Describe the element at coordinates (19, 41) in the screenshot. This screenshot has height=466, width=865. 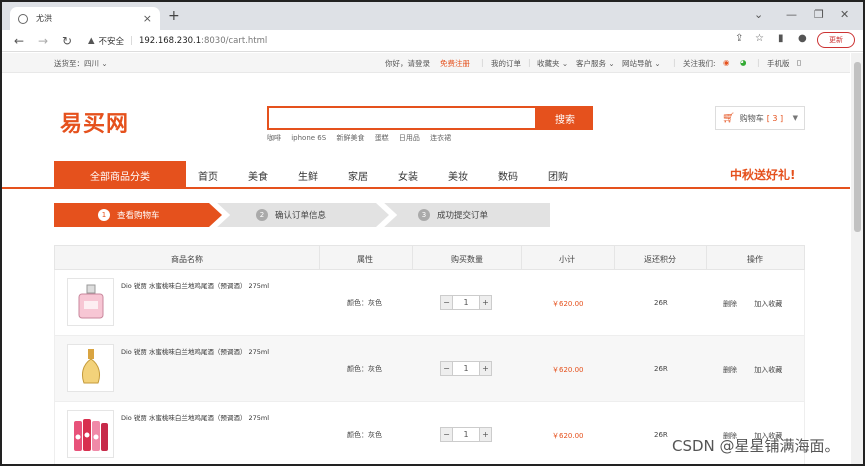
I see `back-icon: ←` at that location.